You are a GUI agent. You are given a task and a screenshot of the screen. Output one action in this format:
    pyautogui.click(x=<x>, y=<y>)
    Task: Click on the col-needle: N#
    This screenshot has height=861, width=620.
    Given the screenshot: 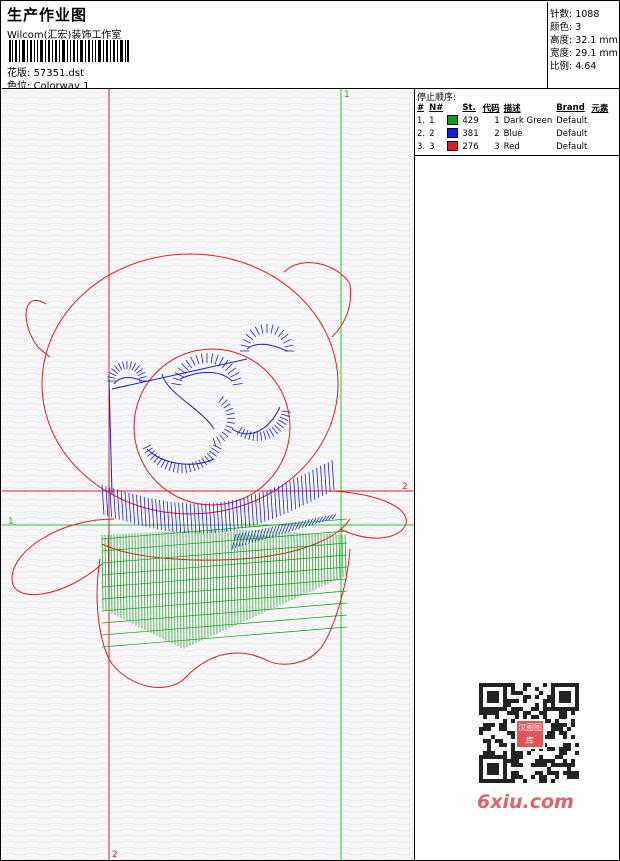 What is the action you would take?
    pyautogui.click(x=436, y=107)
    